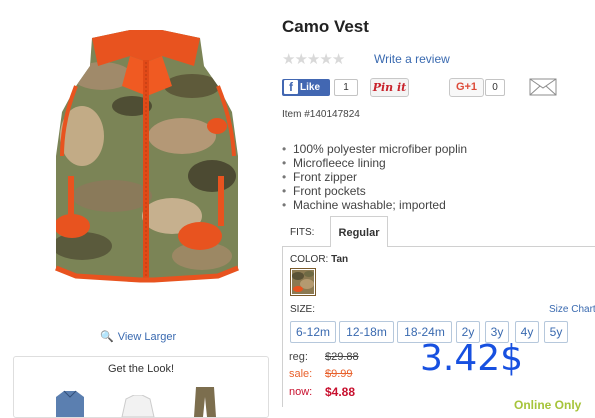  Describe the element at coordinates (495, 87) in the screenshot. I see `google-plus-count: 0` at that location.